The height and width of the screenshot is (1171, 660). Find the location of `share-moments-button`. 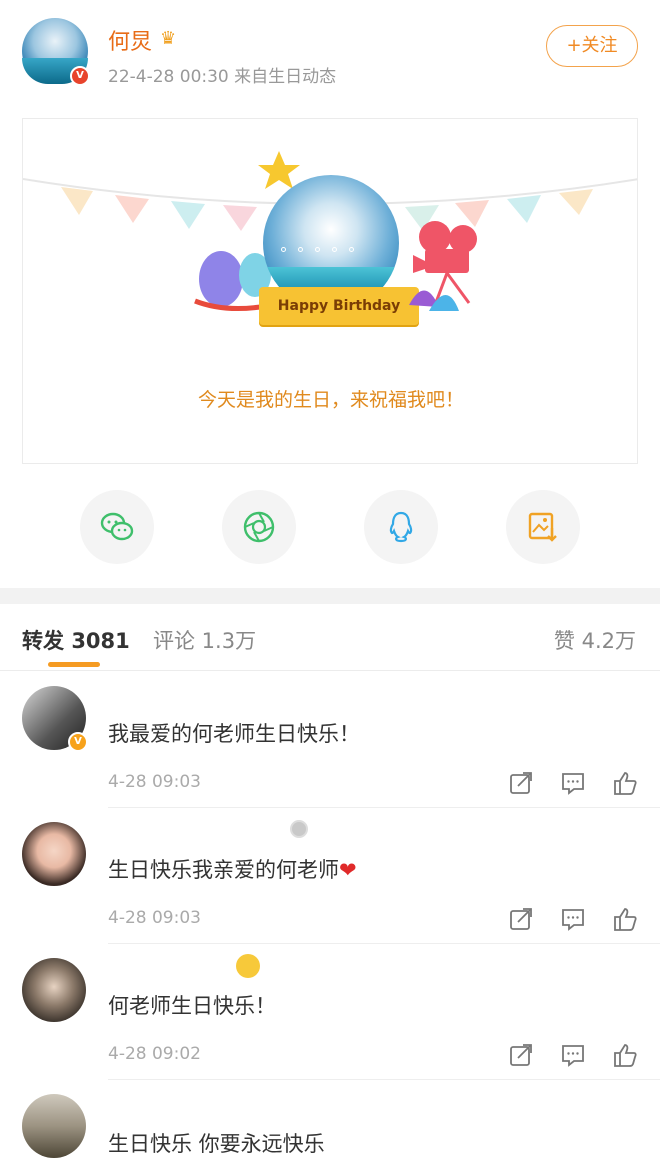

share-moments-button is located at coordinates (259, 527).